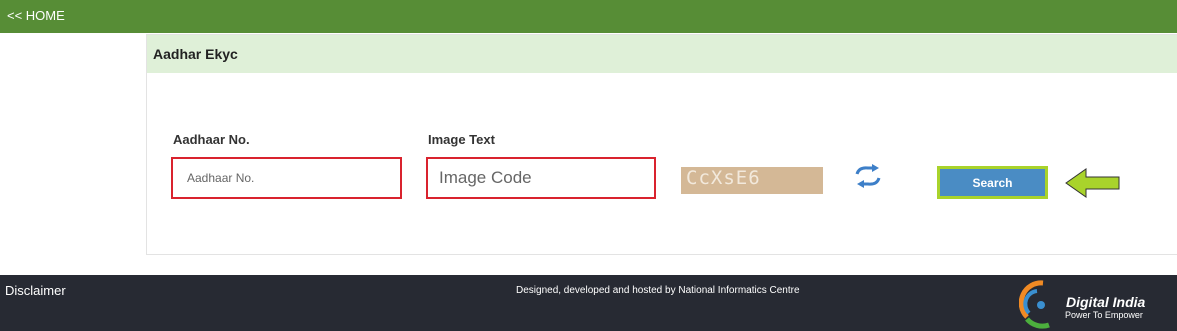 Image resolution: width=1177 pixels, height=331 pixels. What do you see at coordinates (461, 139) in the screenshot?
I see `image-text-label: Image Text` at bounding box center [461, 139].